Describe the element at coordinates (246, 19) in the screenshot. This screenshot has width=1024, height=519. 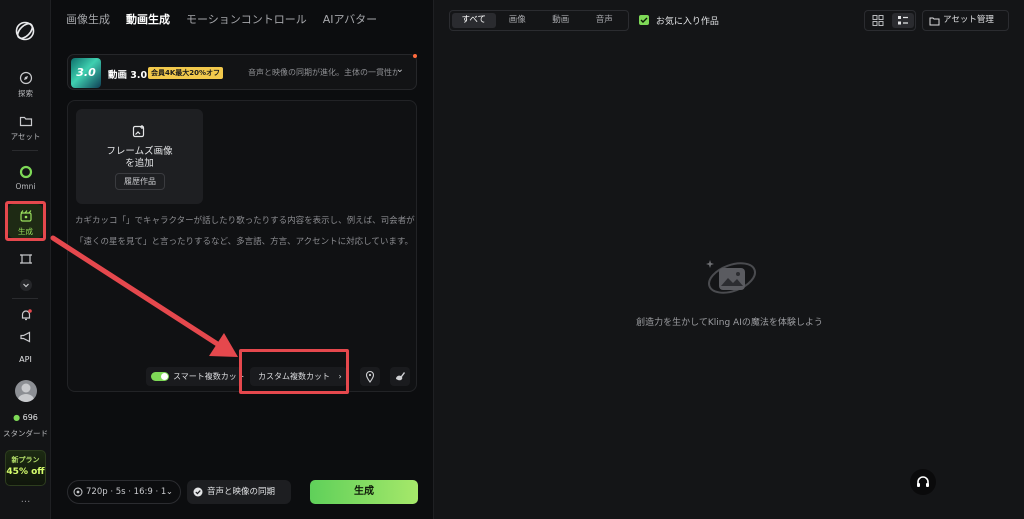
I see `tab-motion-control: モーションコントロール` at that location.